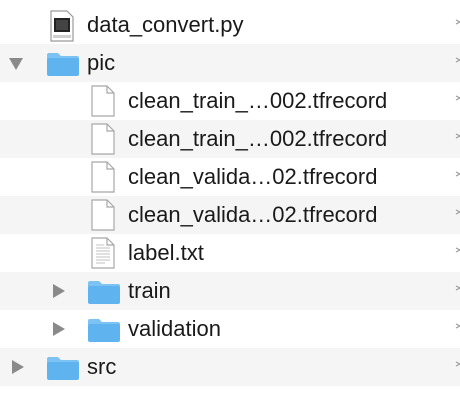 The width and height of the screenshot is (460, 402). Describe the element at coordinates (149, 290) in the screenshot. I see `tree-item-label: train` at that location.